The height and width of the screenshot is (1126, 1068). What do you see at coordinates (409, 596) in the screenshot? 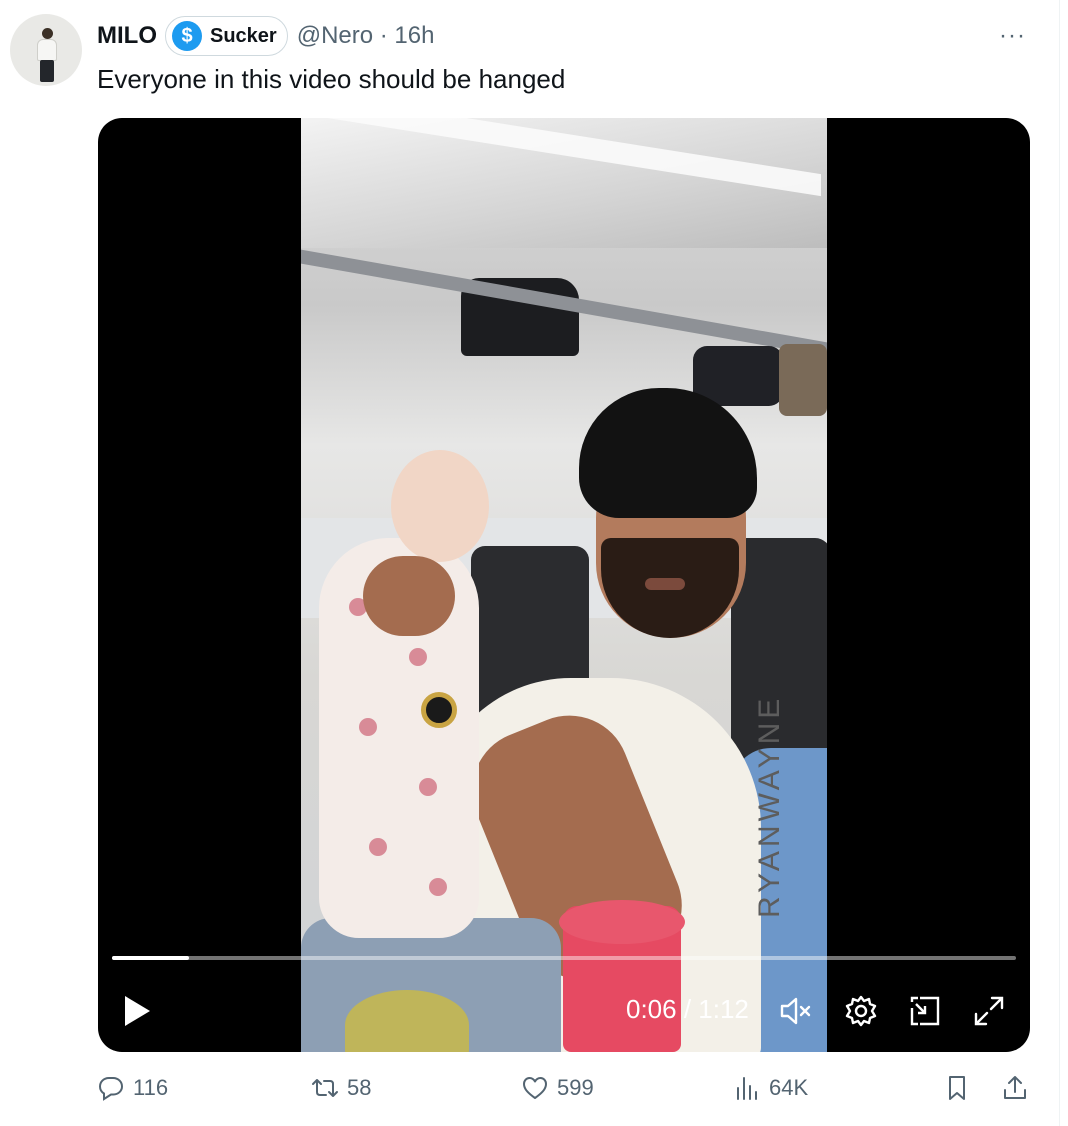
I see `man-hand` at bounding box center [409, 596].